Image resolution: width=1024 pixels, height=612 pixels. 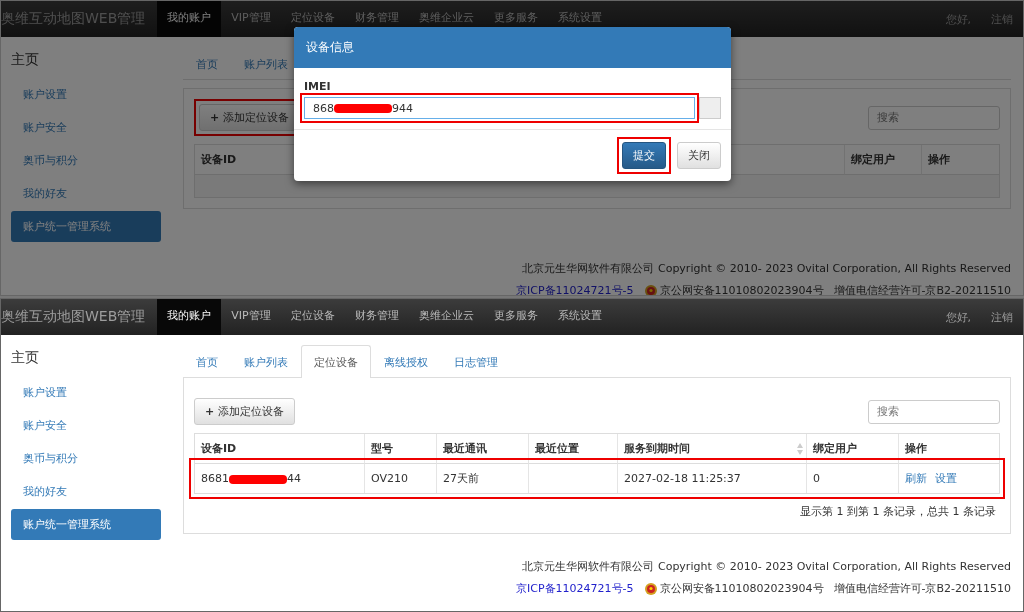 What do you see at coordinates (476, 361) in the screenshot?
I see `tab: 日志管理` at bounding box center [476, 361].